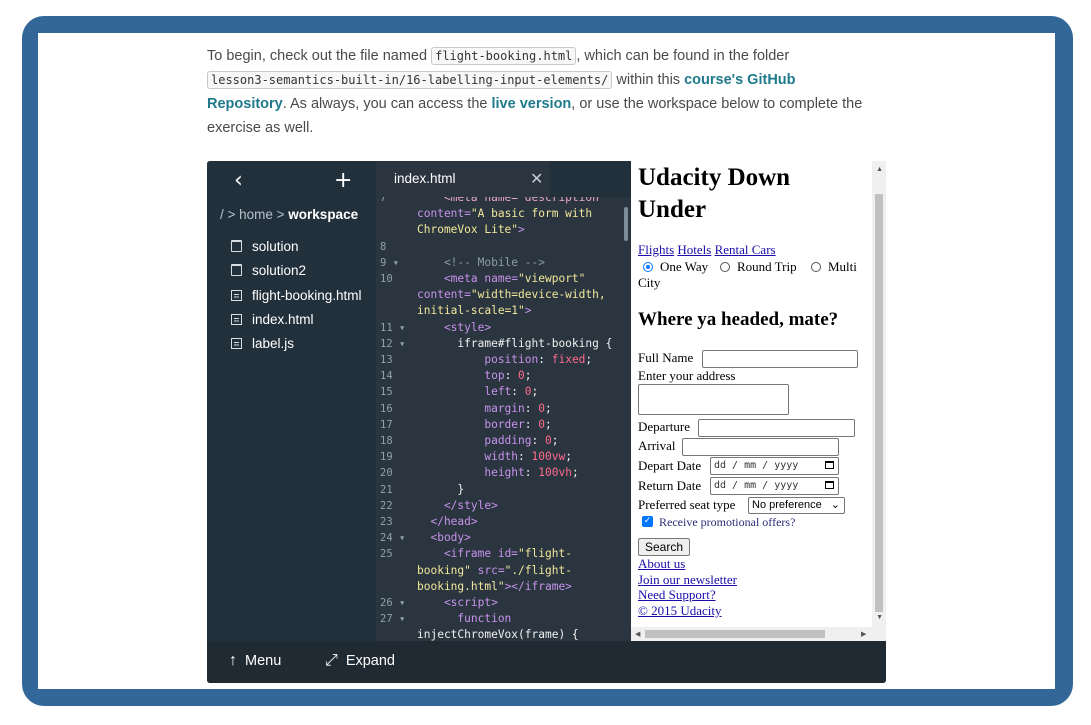 The width and height of the screenshot is (1091, 725). I want to click on promo-checkbox: ✓, so click(647, 521).